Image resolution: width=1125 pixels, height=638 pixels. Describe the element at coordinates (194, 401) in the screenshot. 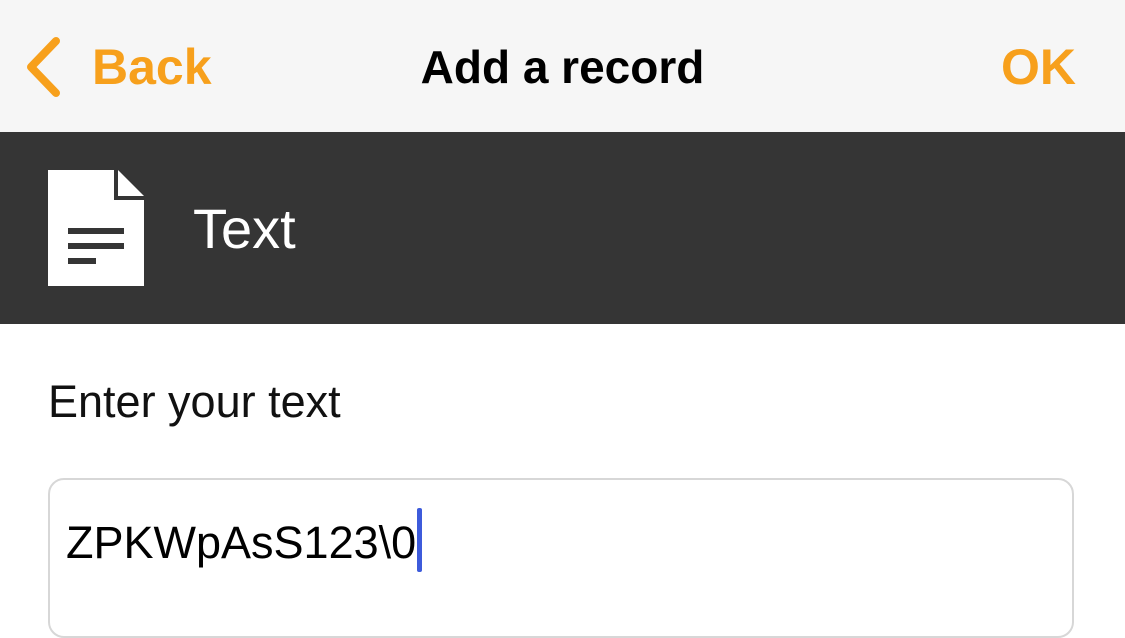

I see `text-prompt-label: Enter your text` at that location.